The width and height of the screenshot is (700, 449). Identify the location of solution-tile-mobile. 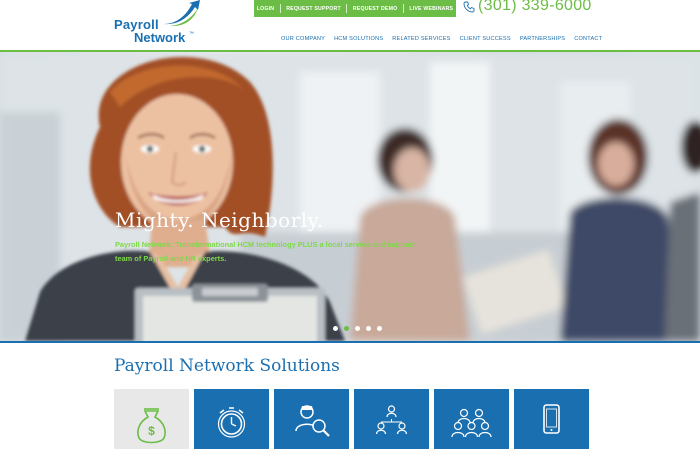
(551, 419).